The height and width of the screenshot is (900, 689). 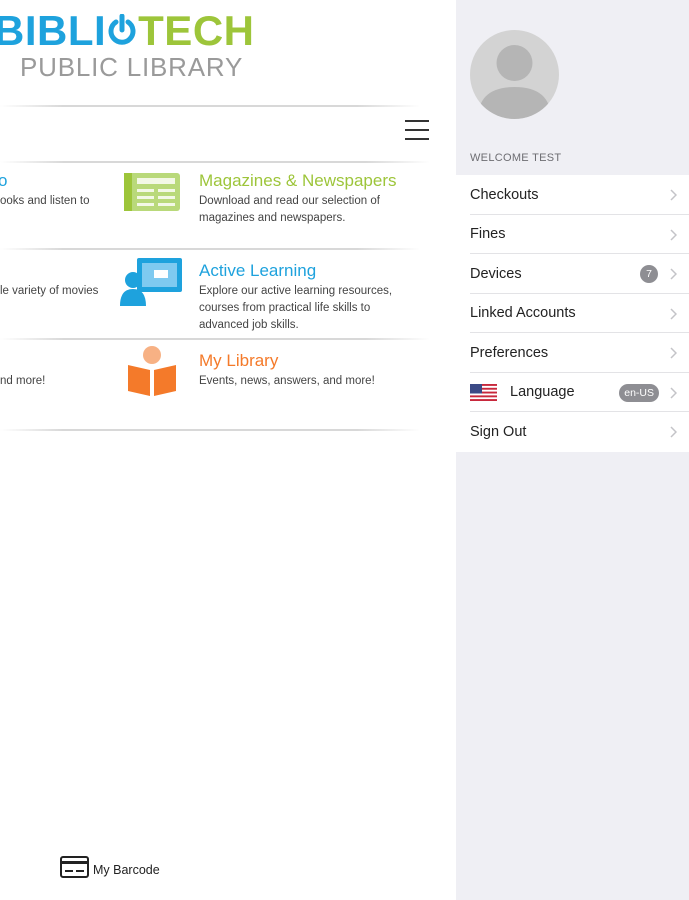 I want to click on logo: BIBLI TECH, so click(x=127, y=31).